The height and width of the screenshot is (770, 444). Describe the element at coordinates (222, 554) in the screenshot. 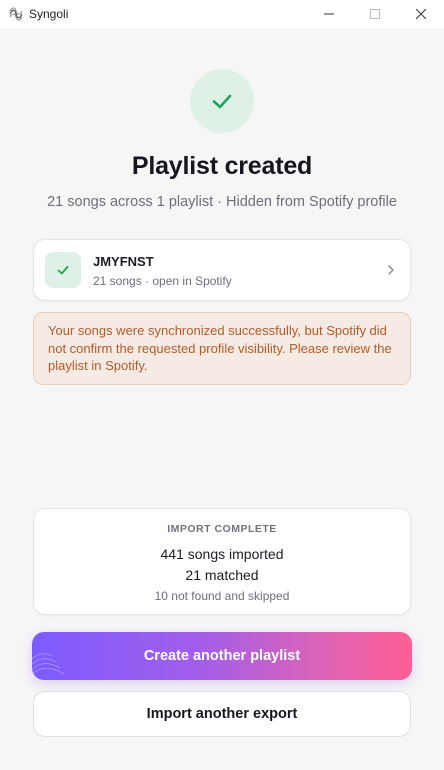

I see `songs-imported-count: 441 songs imported` at that location.